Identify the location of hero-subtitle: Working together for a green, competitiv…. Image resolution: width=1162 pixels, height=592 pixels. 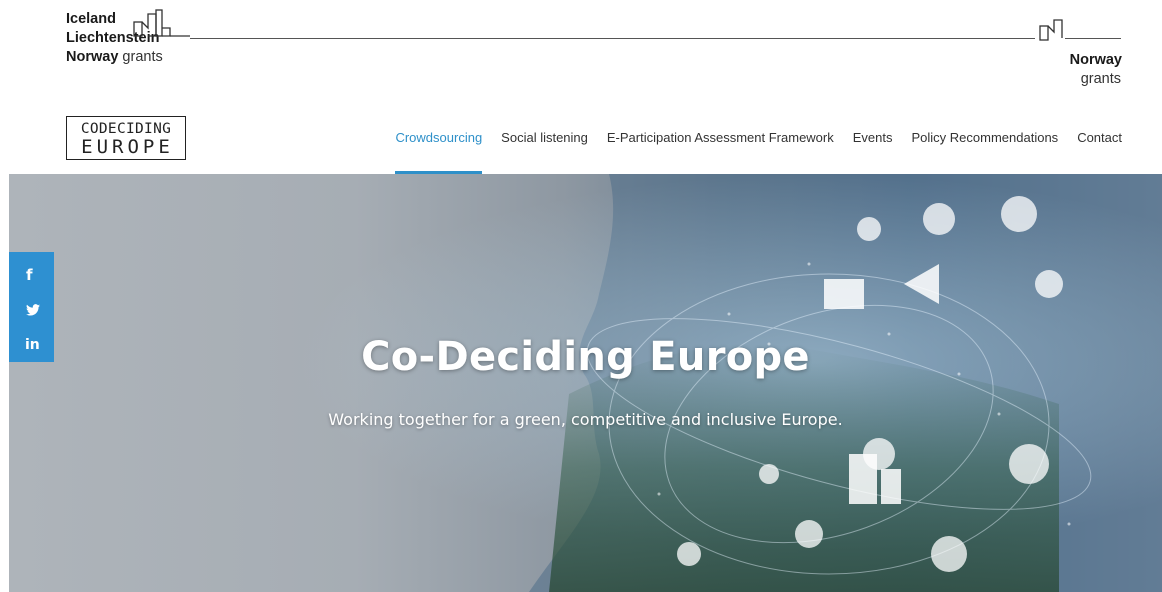
(585, 419).